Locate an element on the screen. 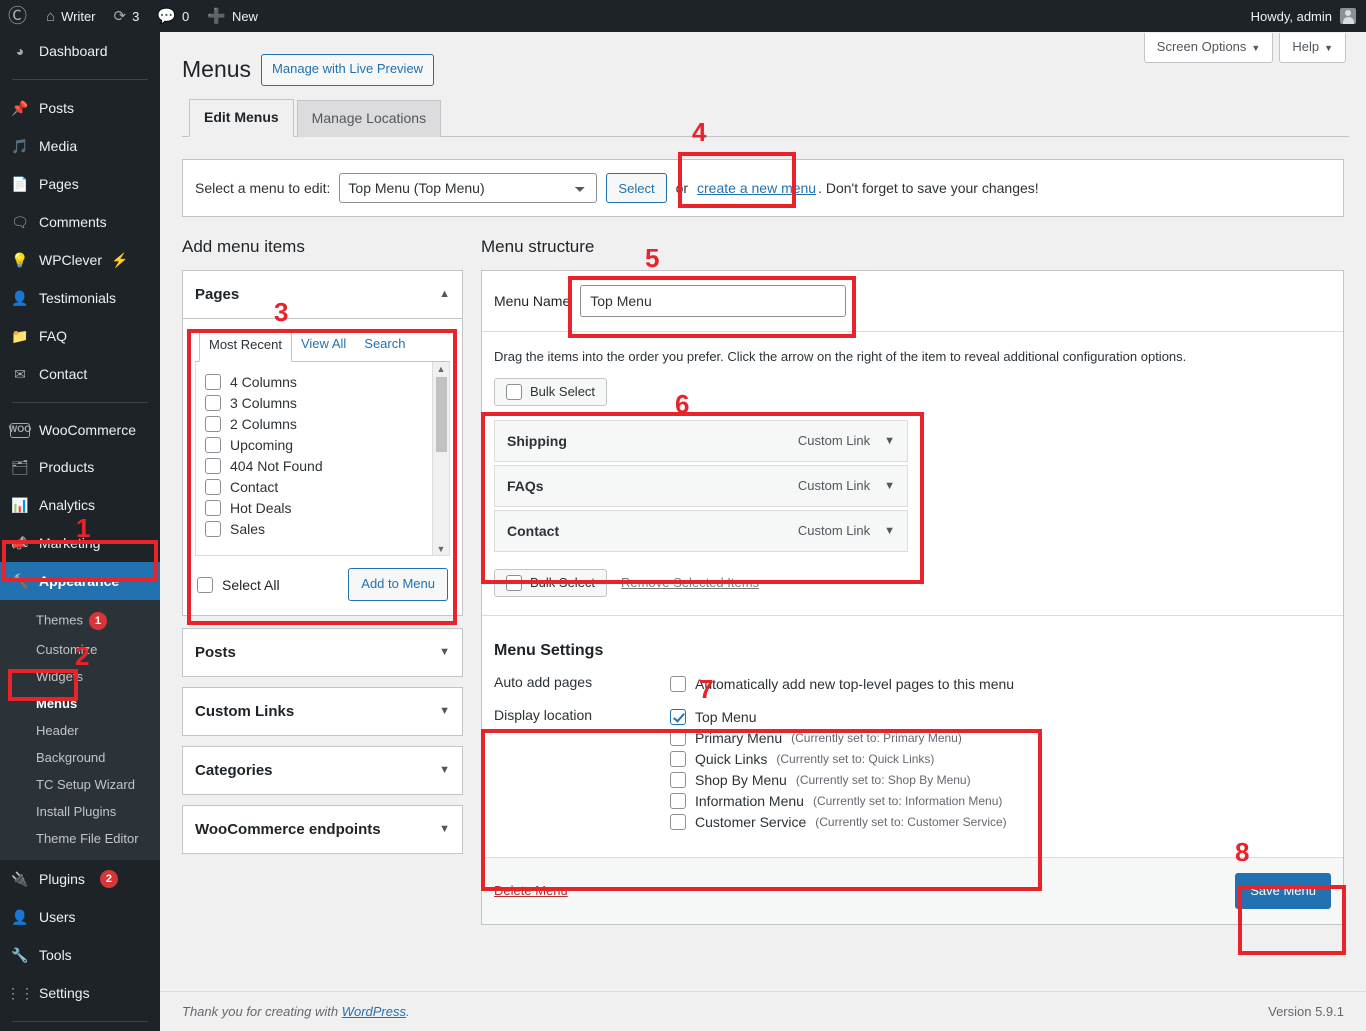 The width and height of the screenshot is (1366, 1031). list-item: 404 Not Found is located at coordinates (327, 465).